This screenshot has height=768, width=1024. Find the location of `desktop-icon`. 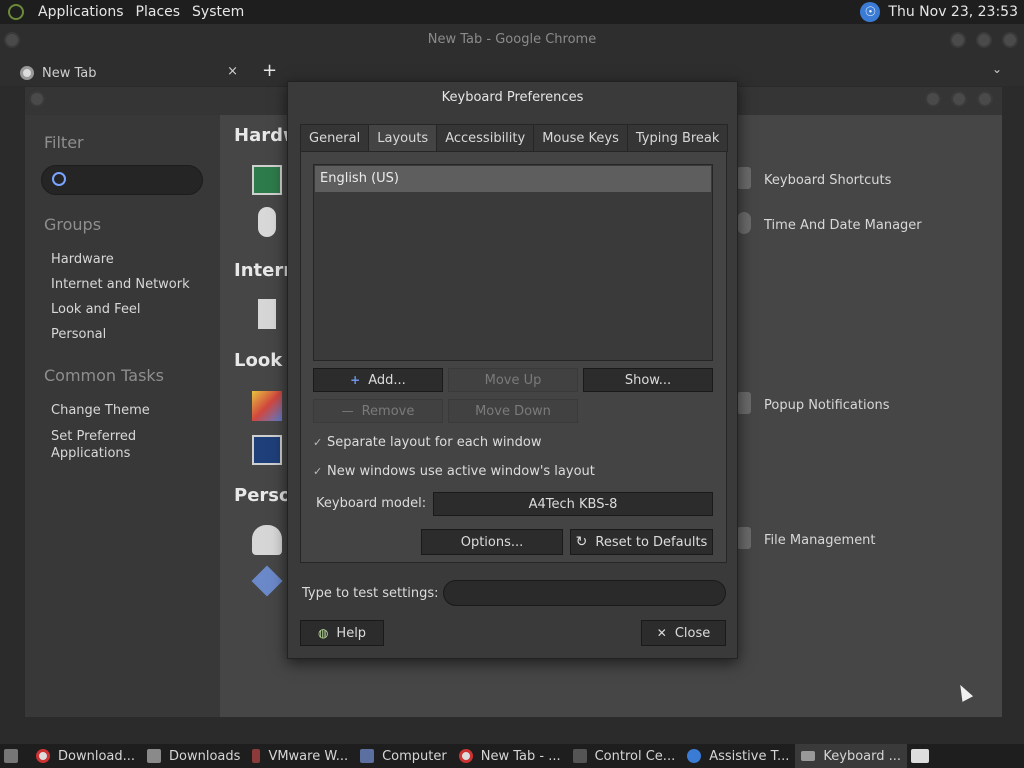

desktop-icon is located at coordinates (11, 756).